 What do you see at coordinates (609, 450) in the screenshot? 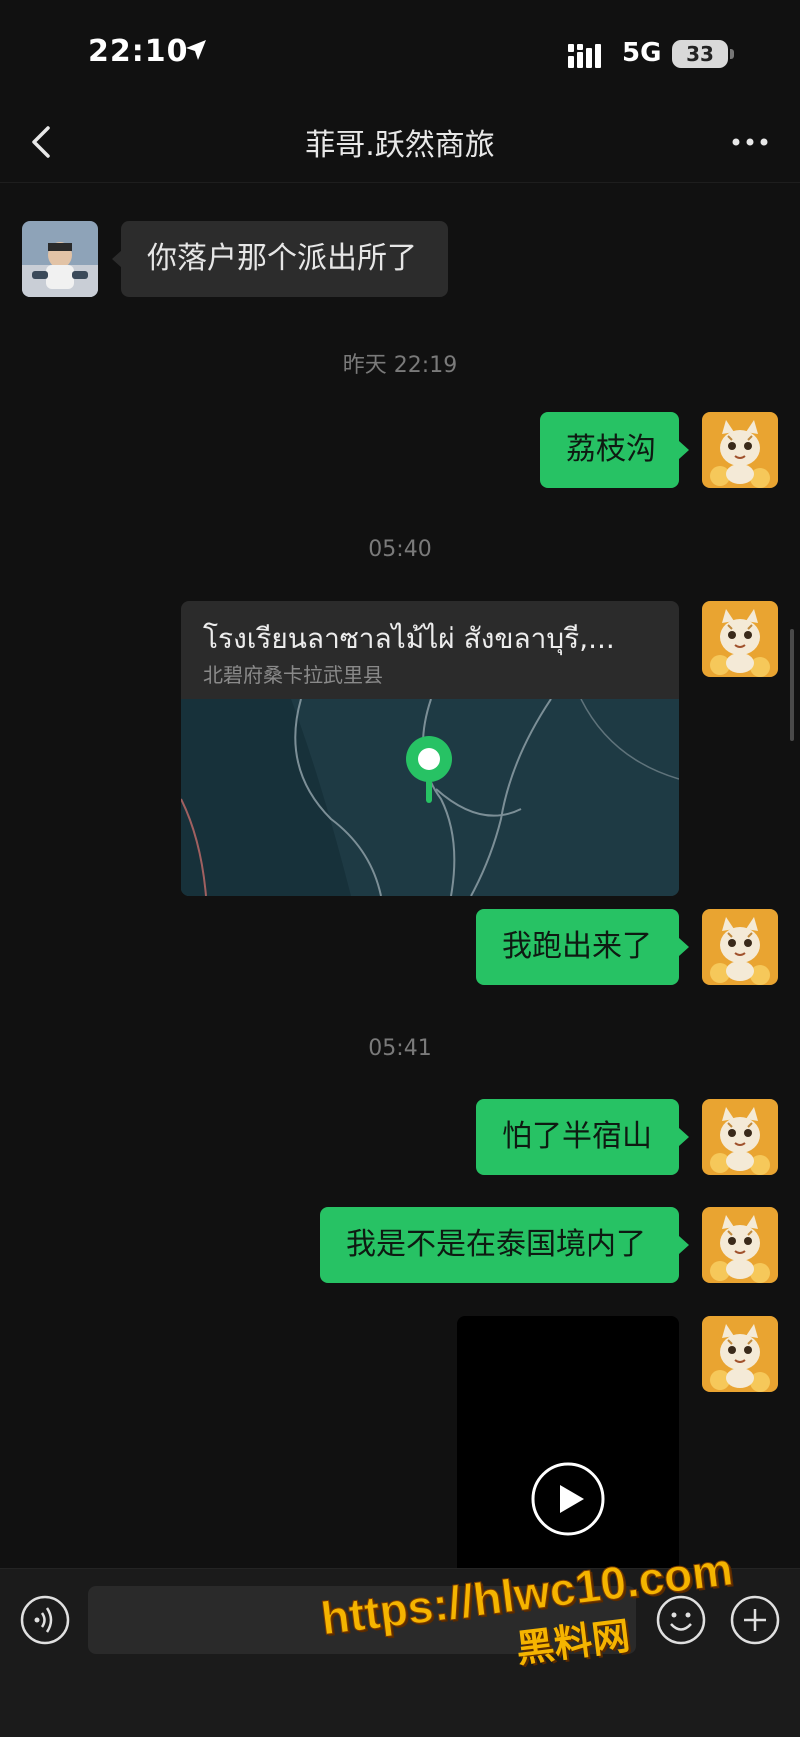
I see `outgoing-message: 荔枝沟` at bounding box center [609, 450].